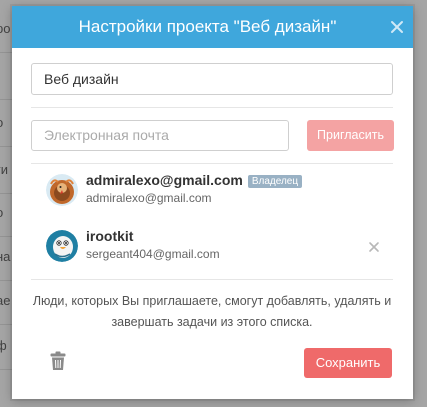  What do you see at coordinates (58, 361) in the screenshot?
I see `trash-icon` at bounding box center [58, 361].